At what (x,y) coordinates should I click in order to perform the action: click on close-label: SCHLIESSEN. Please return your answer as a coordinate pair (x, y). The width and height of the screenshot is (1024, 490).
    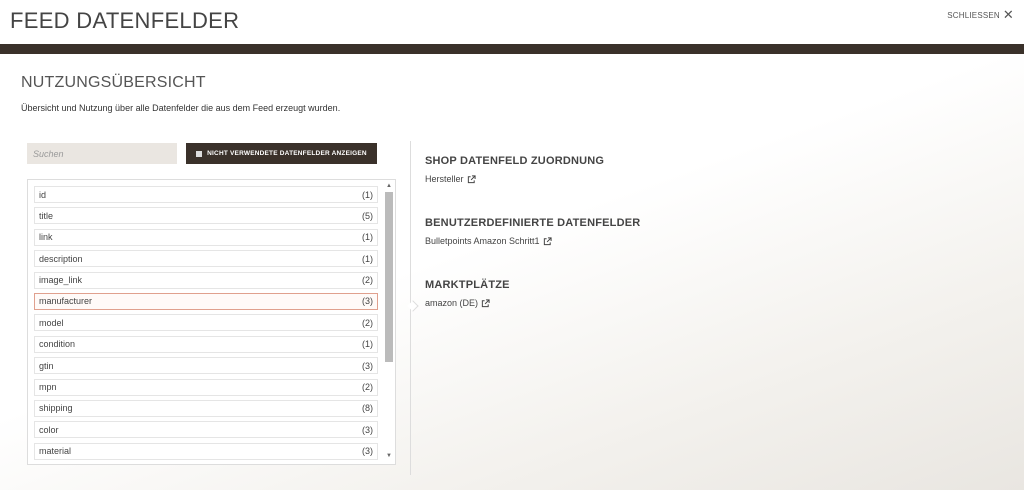
    Looking at the image, I should click on (973, 15).